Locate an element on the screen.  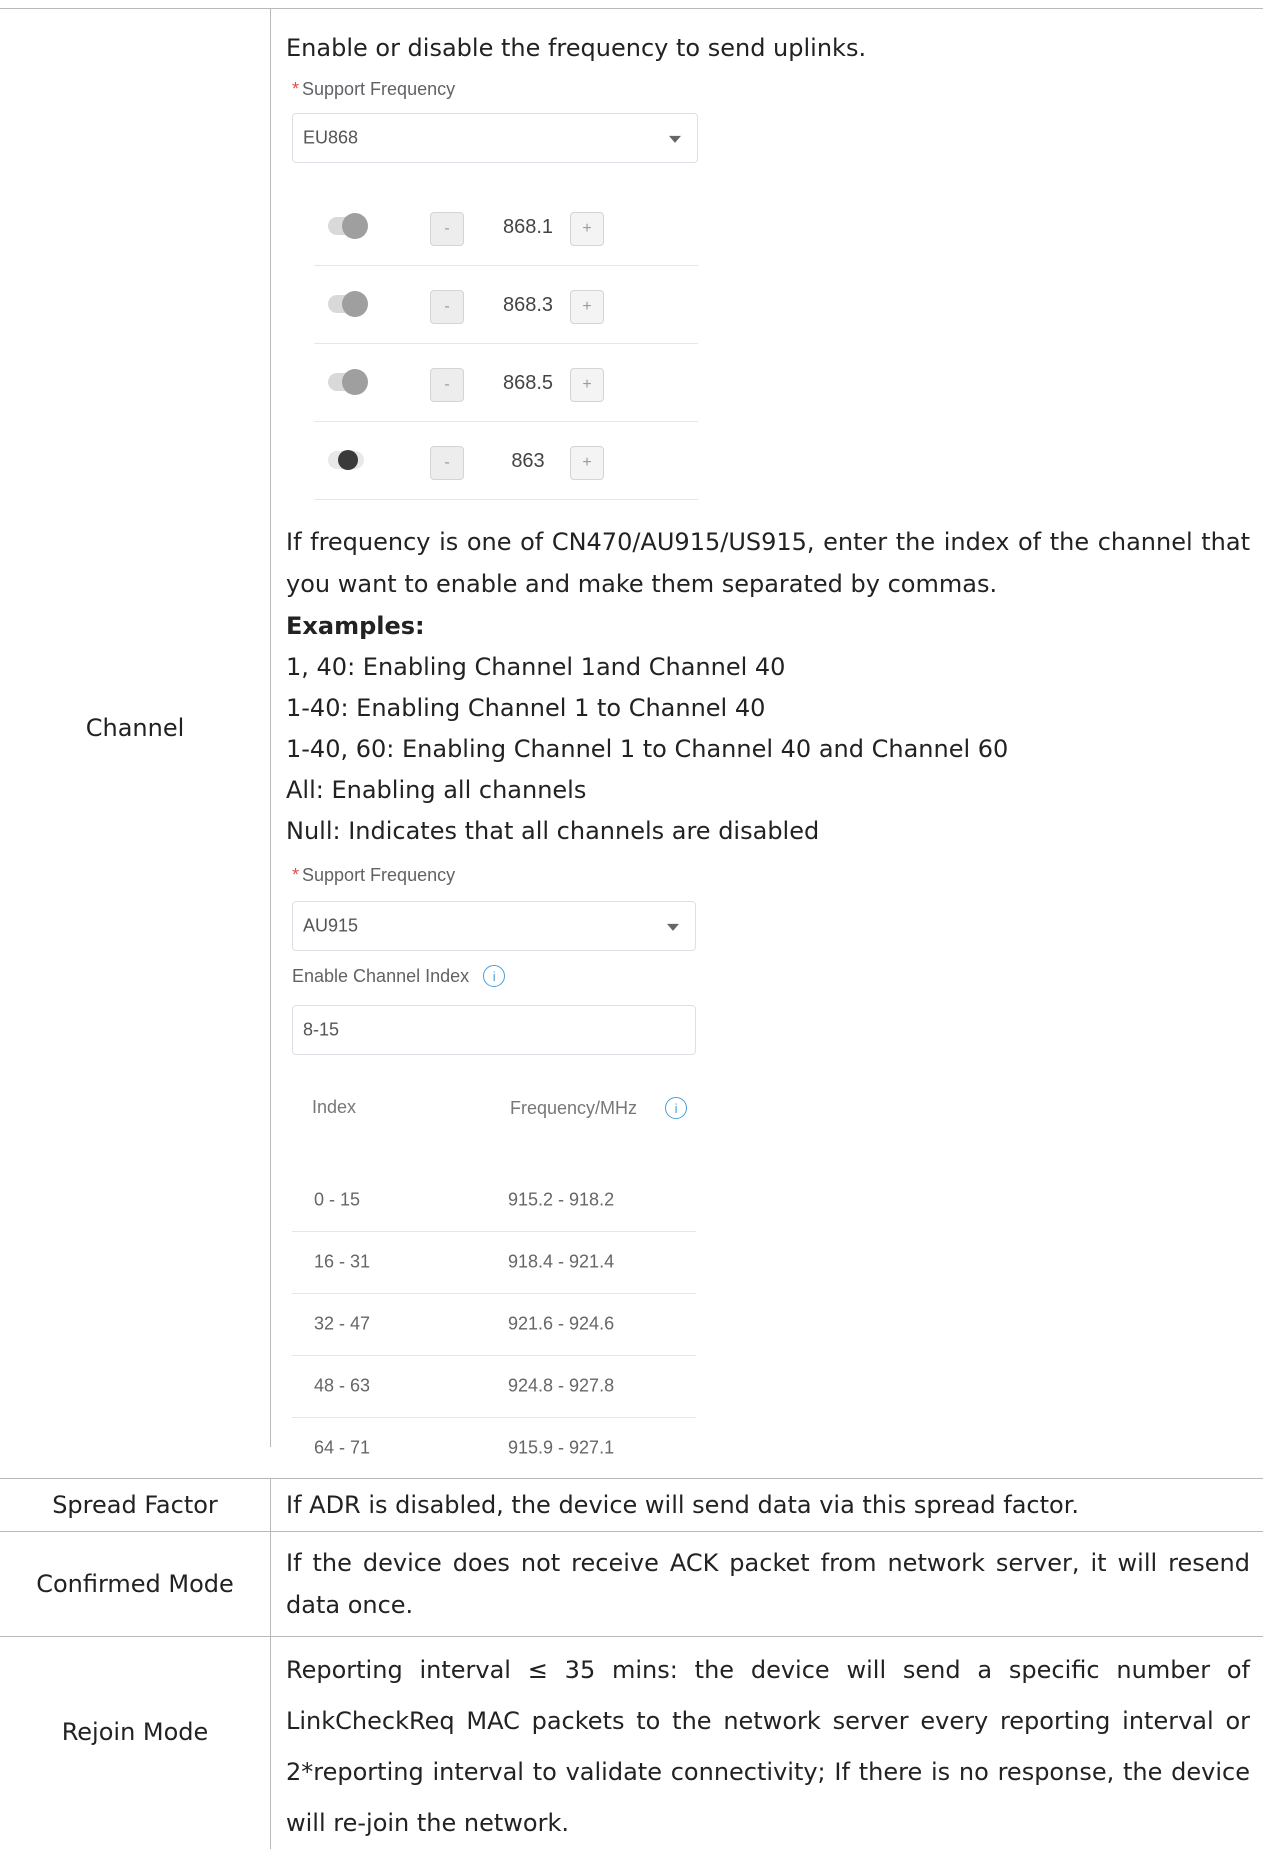
frequency-row: - 868.5 + is located at coordinates (506, 383).